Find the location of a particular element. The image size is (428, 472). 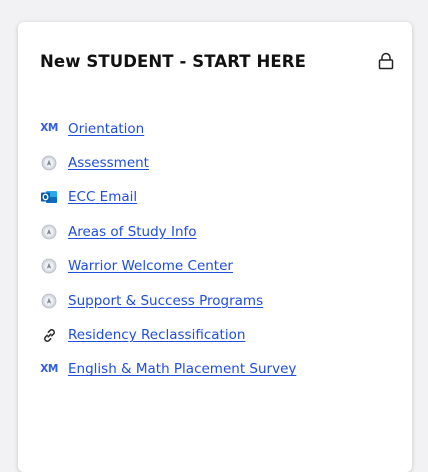

card-header: New STUDENT - START HERE is located at coordinates (218, 61).